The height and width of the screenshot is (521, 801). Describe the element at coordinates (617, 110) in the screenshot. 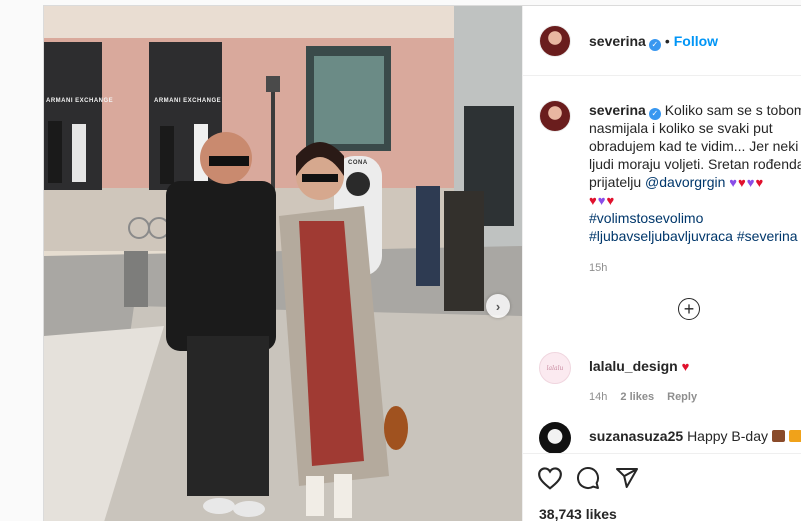

I see `caption-username: severina` at that location.